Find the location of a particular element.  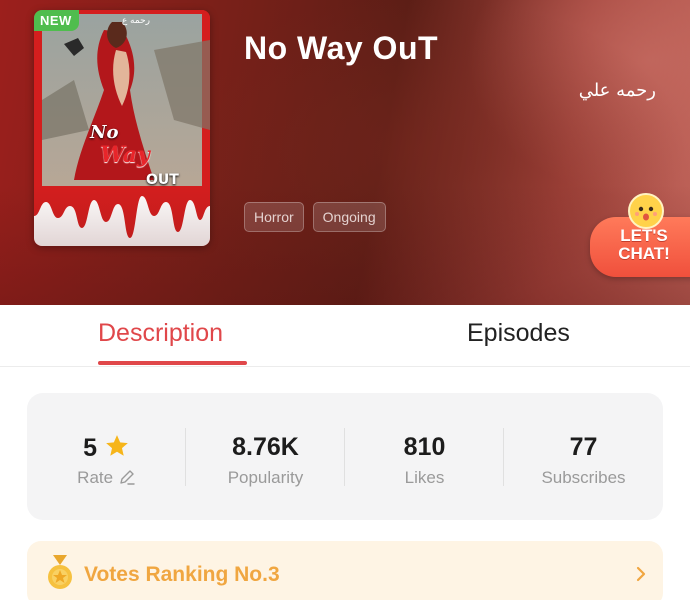

tag-list: Horror Ongoing is located at coordinates (315, 217).